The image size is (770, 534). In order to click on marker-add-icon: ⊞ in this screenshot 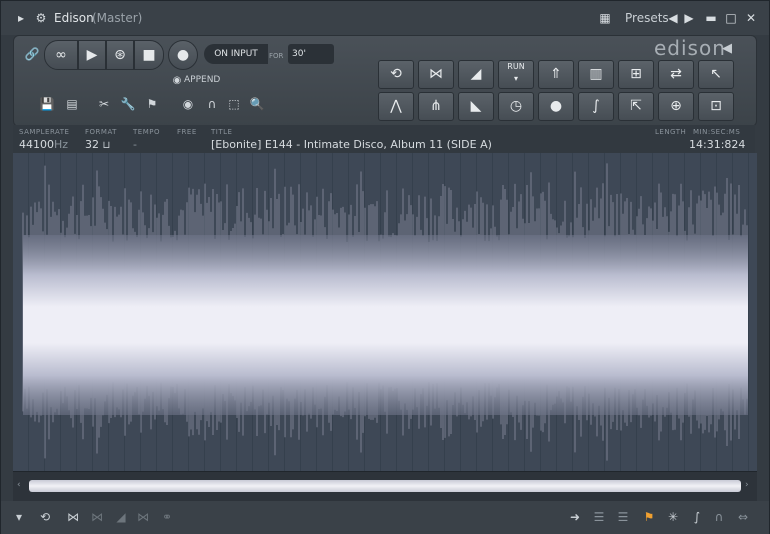, I will do `click(636, 74)`.